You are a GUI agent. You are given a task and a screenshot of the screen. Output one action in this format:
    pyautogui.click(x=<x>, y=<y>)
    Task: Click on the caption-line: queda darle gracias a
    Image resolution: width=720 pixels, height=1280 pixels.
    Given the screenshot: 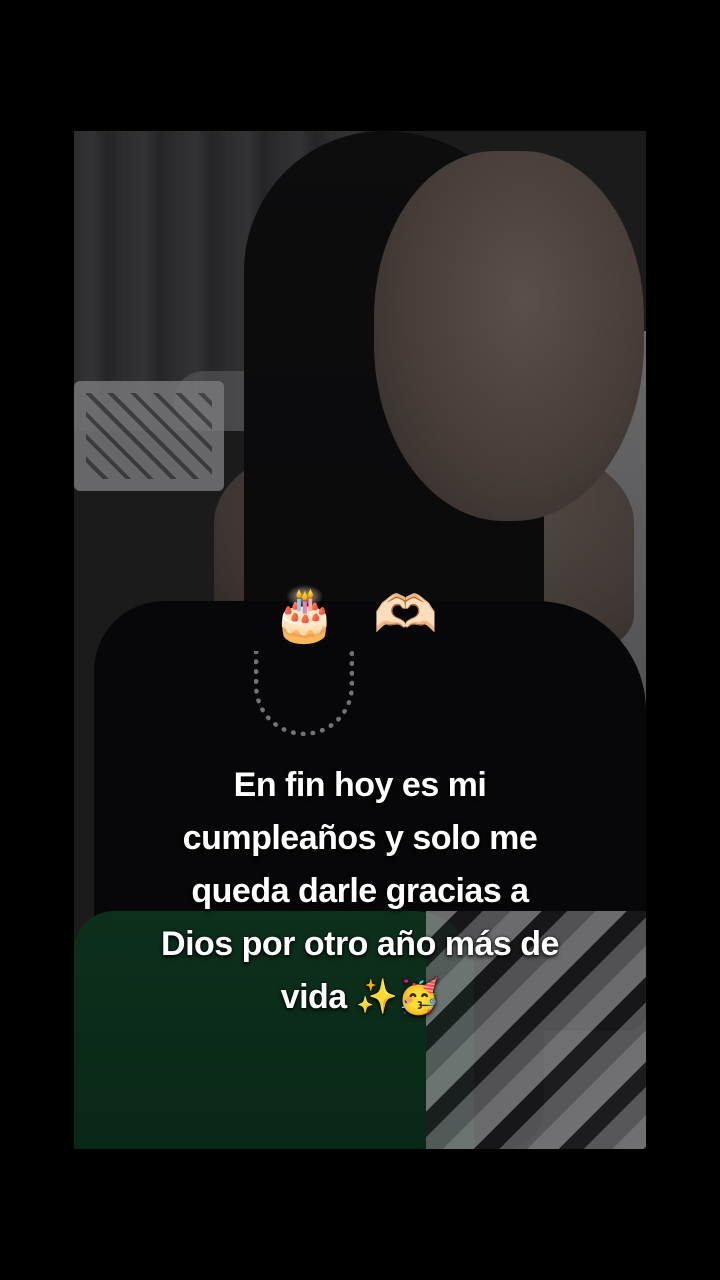 What is the action you would take?
    pyautogui.click(x=360, y=891)
    